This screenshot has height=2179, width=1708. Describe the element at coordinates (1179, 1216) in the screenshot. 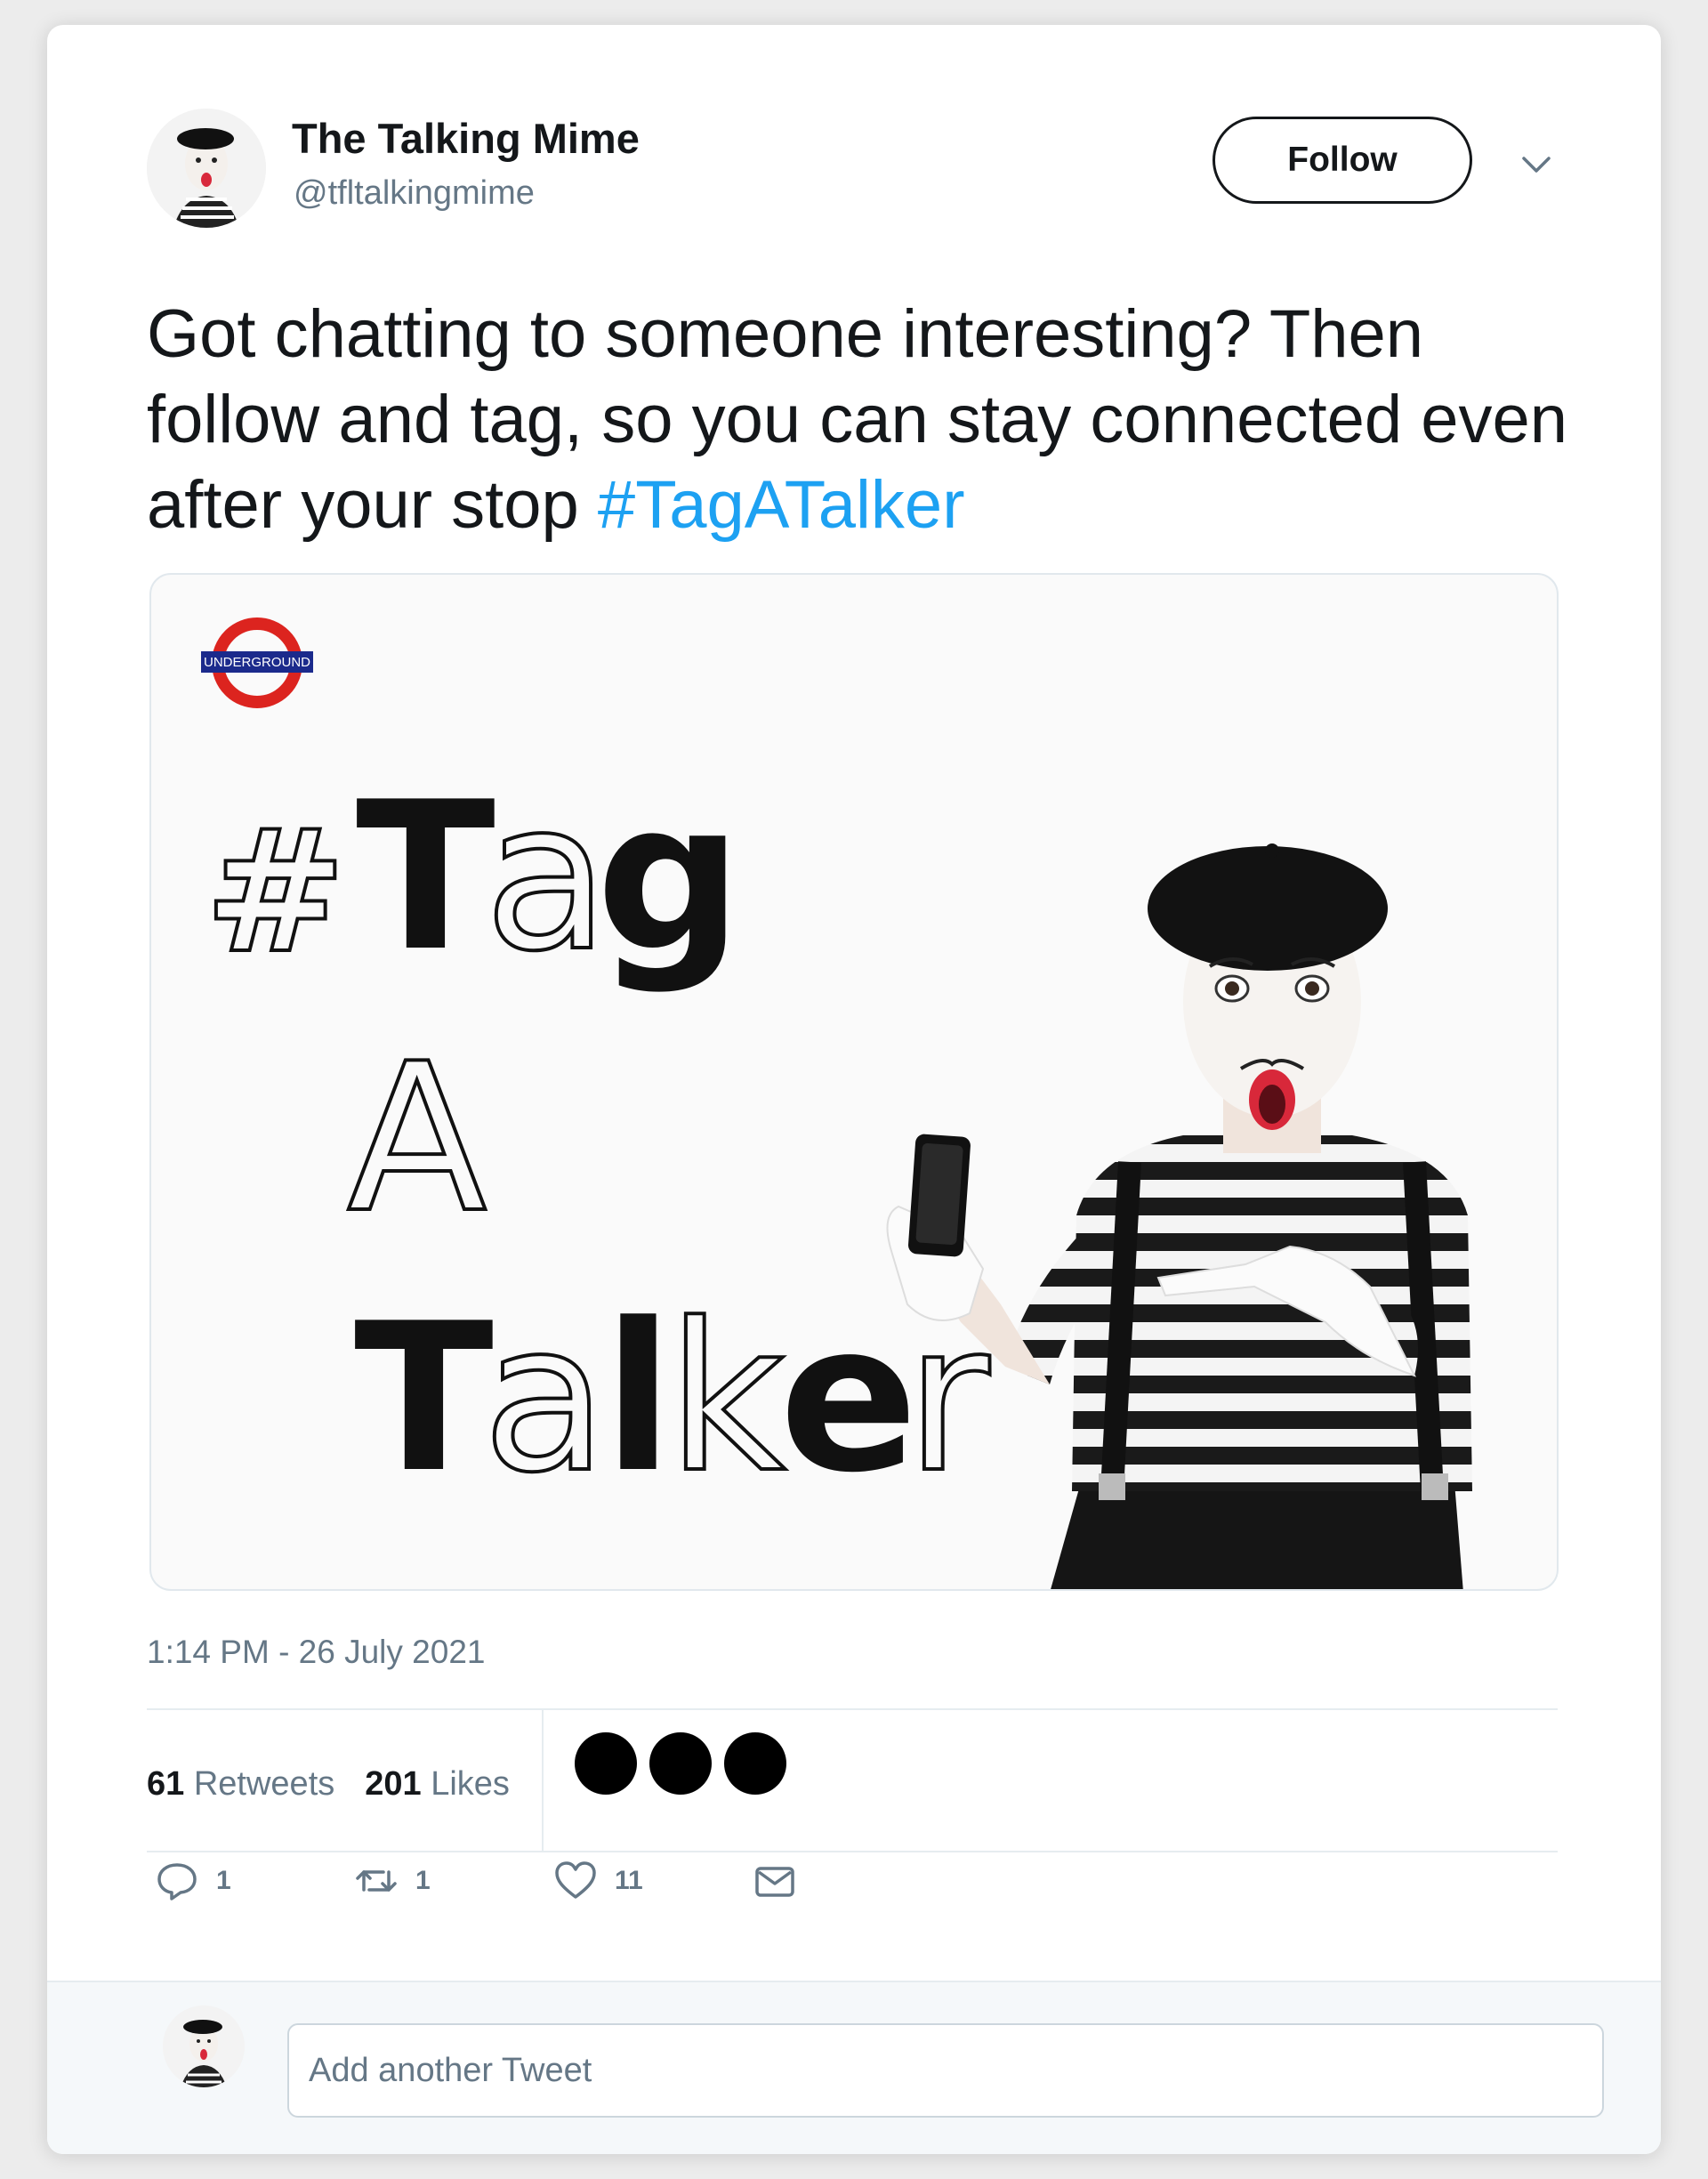

I see `mime-illustration` at that location.